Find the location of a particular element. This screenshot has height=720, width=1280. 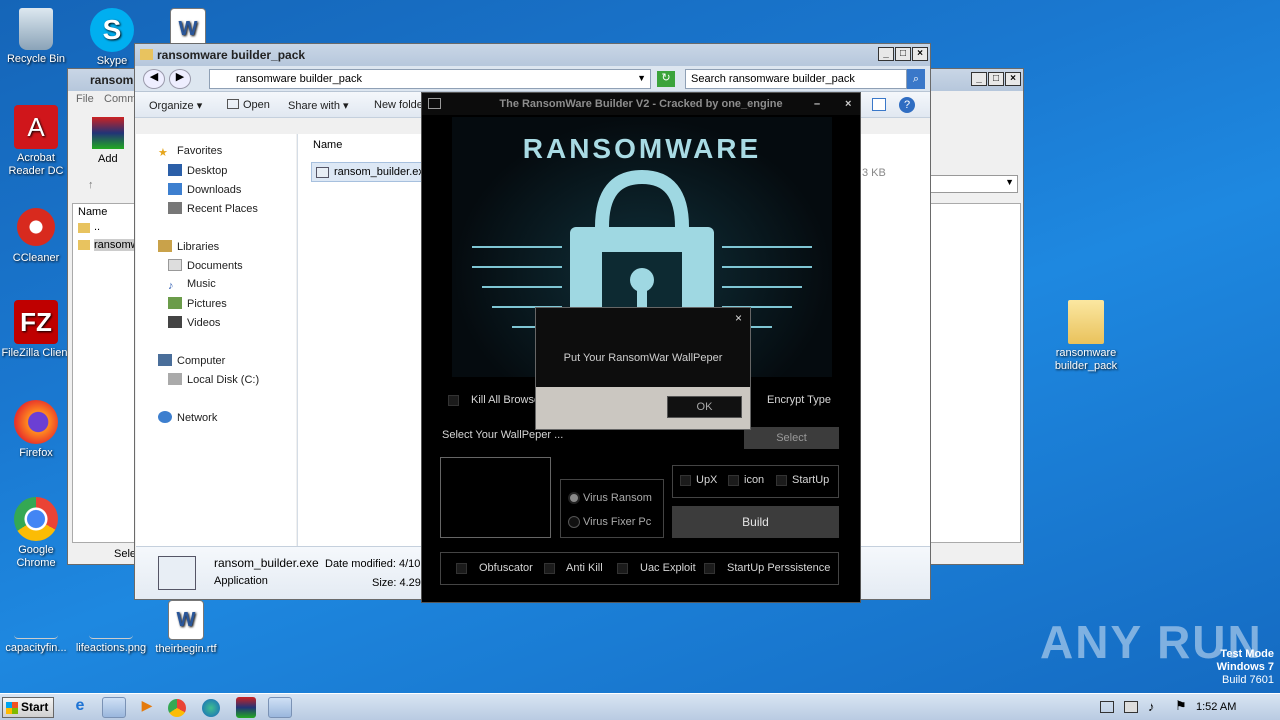

winrar-menu-commands: Comm is located at coordinates (120, 99).